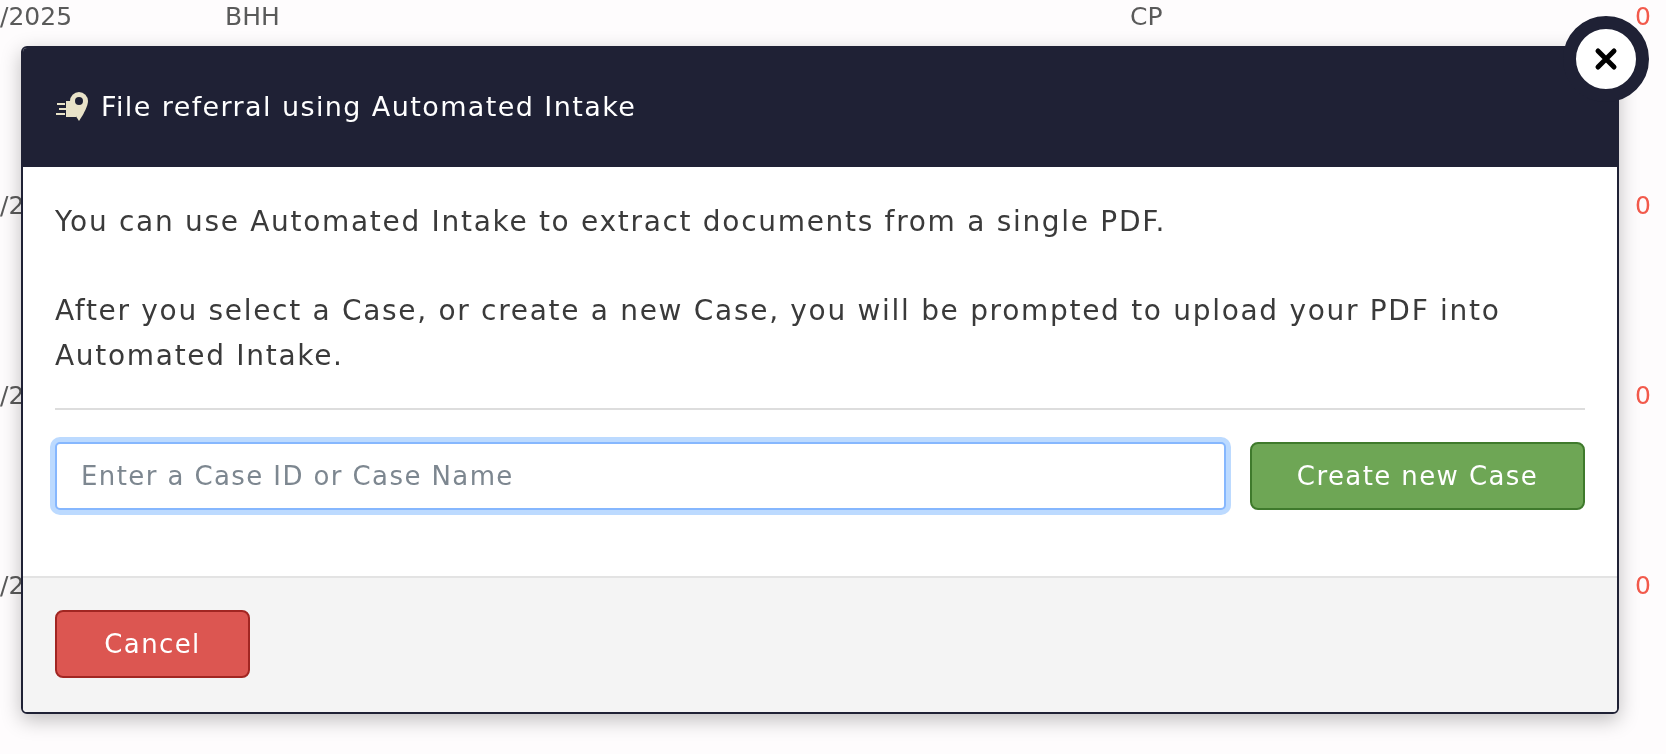  Describe the element at coordinates (252, 17) in the screenshot. I see `table-cell-text: BHH` at that location.